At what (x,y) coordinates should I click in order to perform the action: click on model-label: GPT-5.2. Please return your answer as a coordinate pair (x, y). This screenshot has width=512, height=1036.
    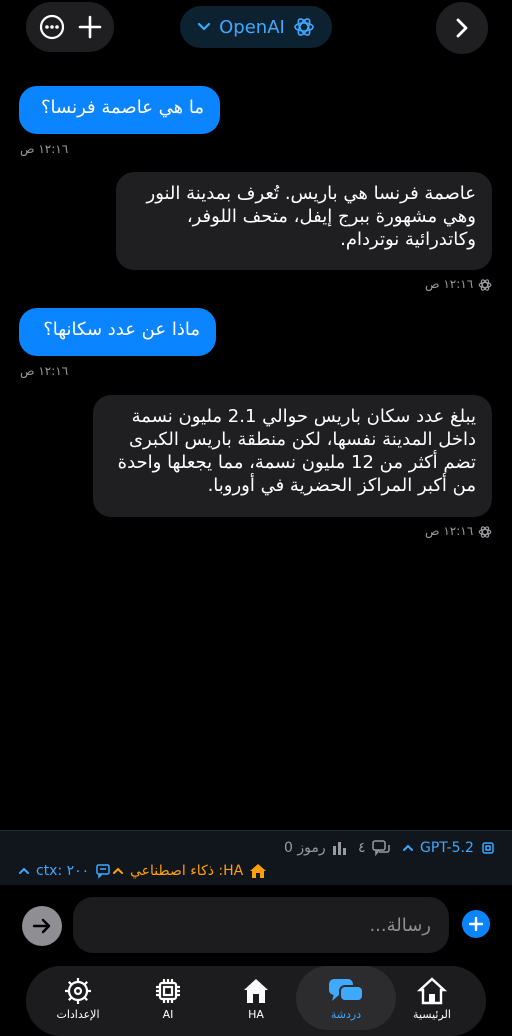
    Looking at the image, I should click on (447, 848).